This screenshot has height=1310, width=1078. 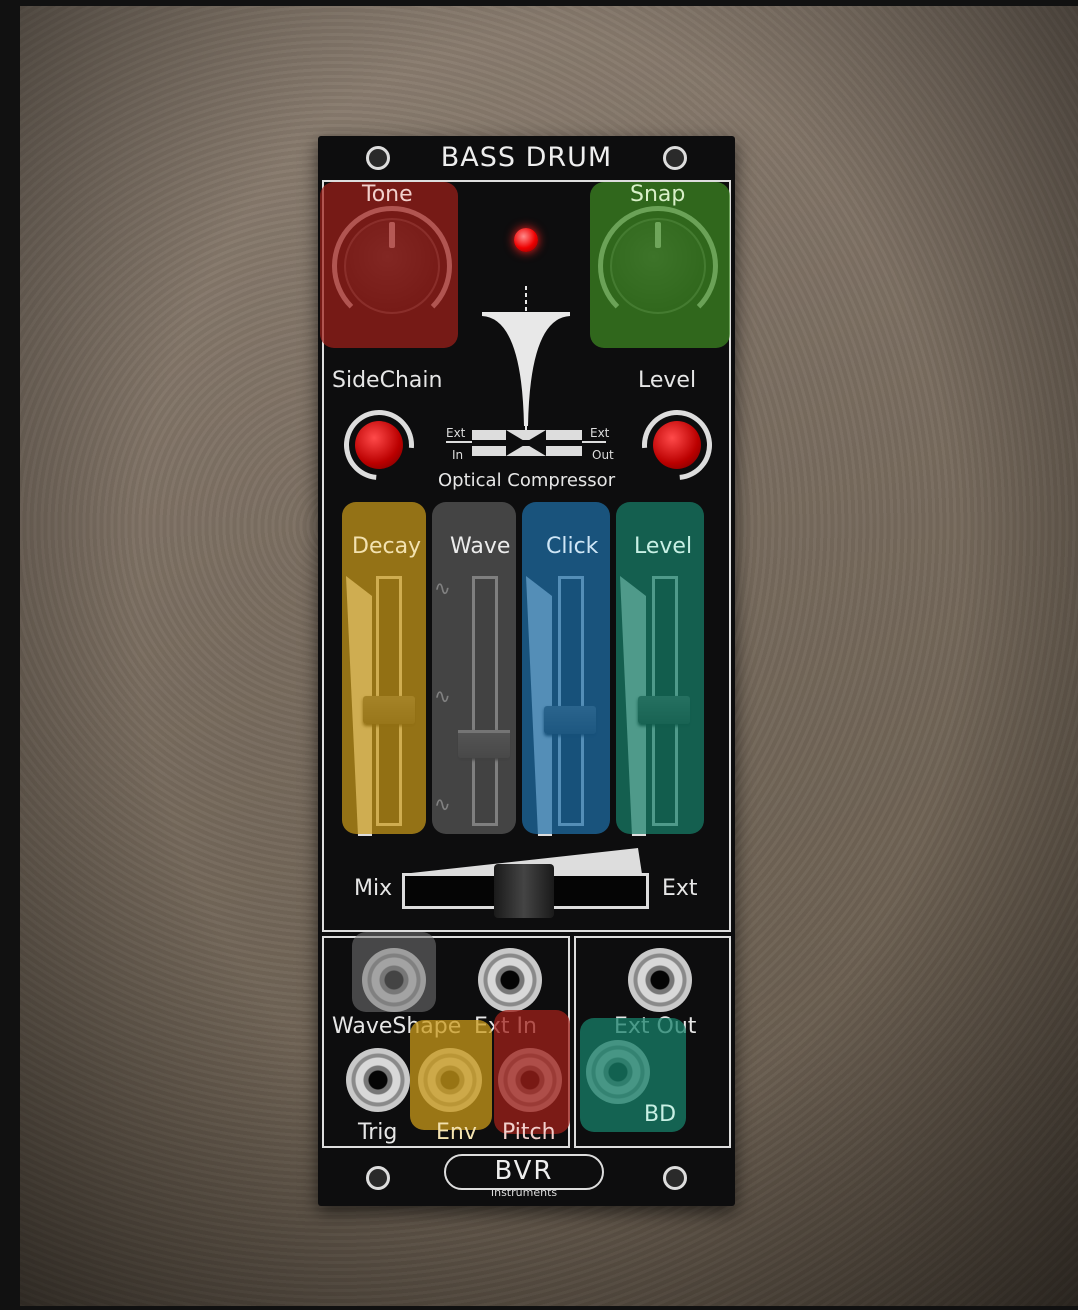 What do you see at coordinates (378, 1080) in the screenshot?
I see `trig-jack` at bounding box center [378, 1080].